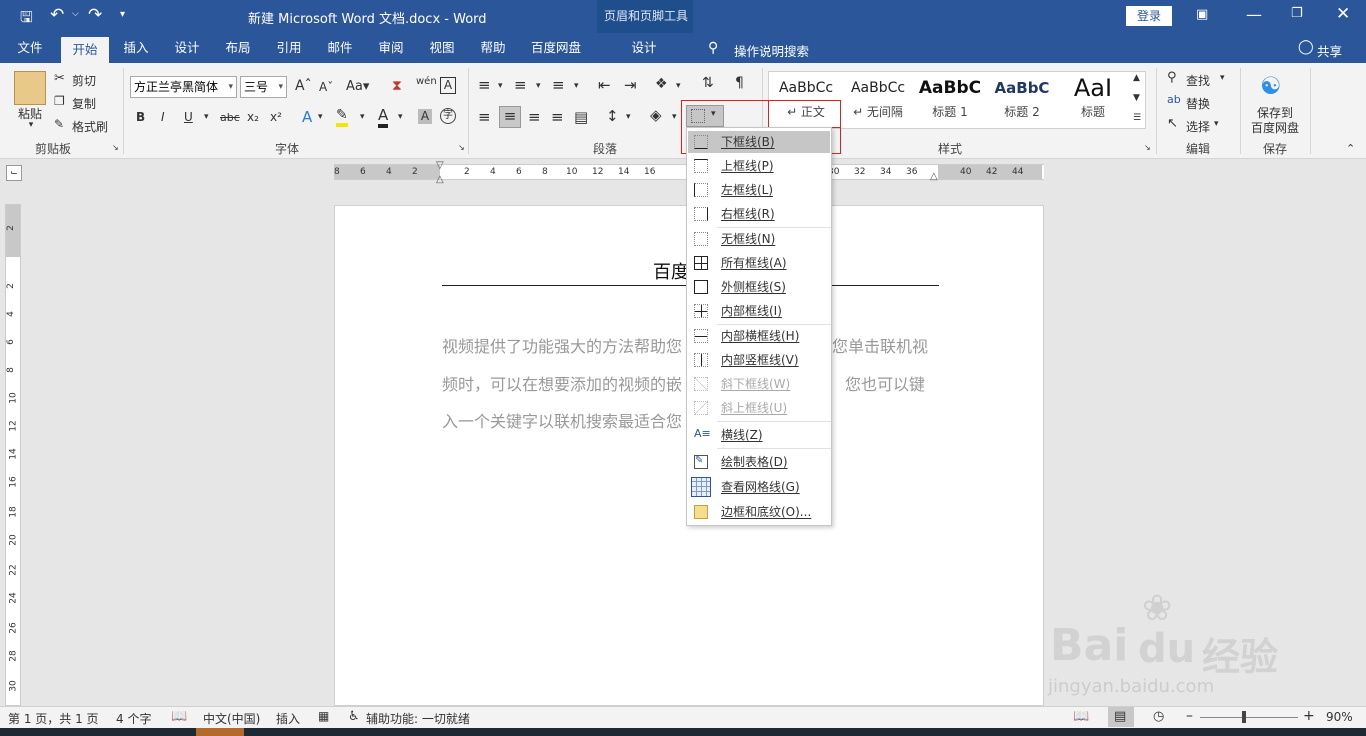 Image resolution: width=1366 pixels, height=736 pixels. Describe the element at coordinates (759, 462) in the screenshot. I see `menu-item-draw-table: ✎ 绘制表格(D)` at that location.